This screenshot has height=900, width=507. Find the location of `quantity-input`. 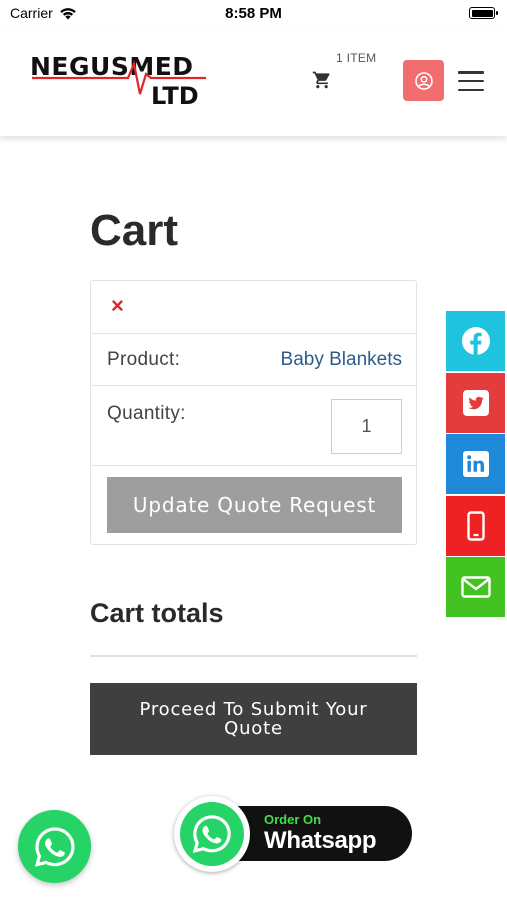

quantity-input is located at coordinates (366, 426).